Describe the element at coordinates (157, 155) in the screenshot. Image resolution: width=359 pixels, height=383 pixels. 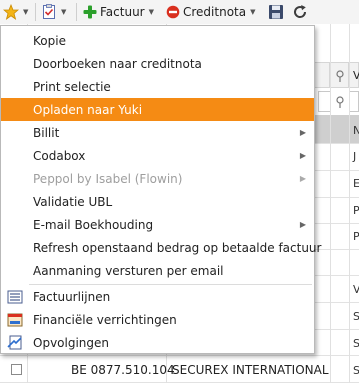
I see `menu-item-codabox: Codabox ▶` at that location.